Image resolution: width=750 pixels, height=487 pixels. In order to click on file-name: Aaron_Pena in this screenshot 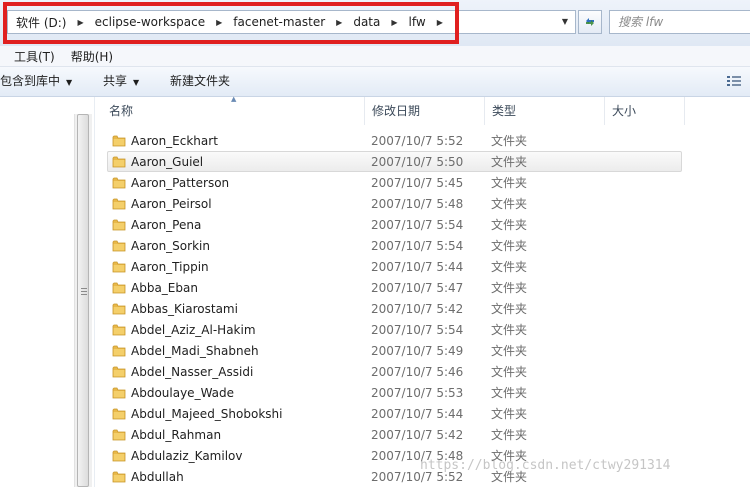, I will do `click(166, 225)`.